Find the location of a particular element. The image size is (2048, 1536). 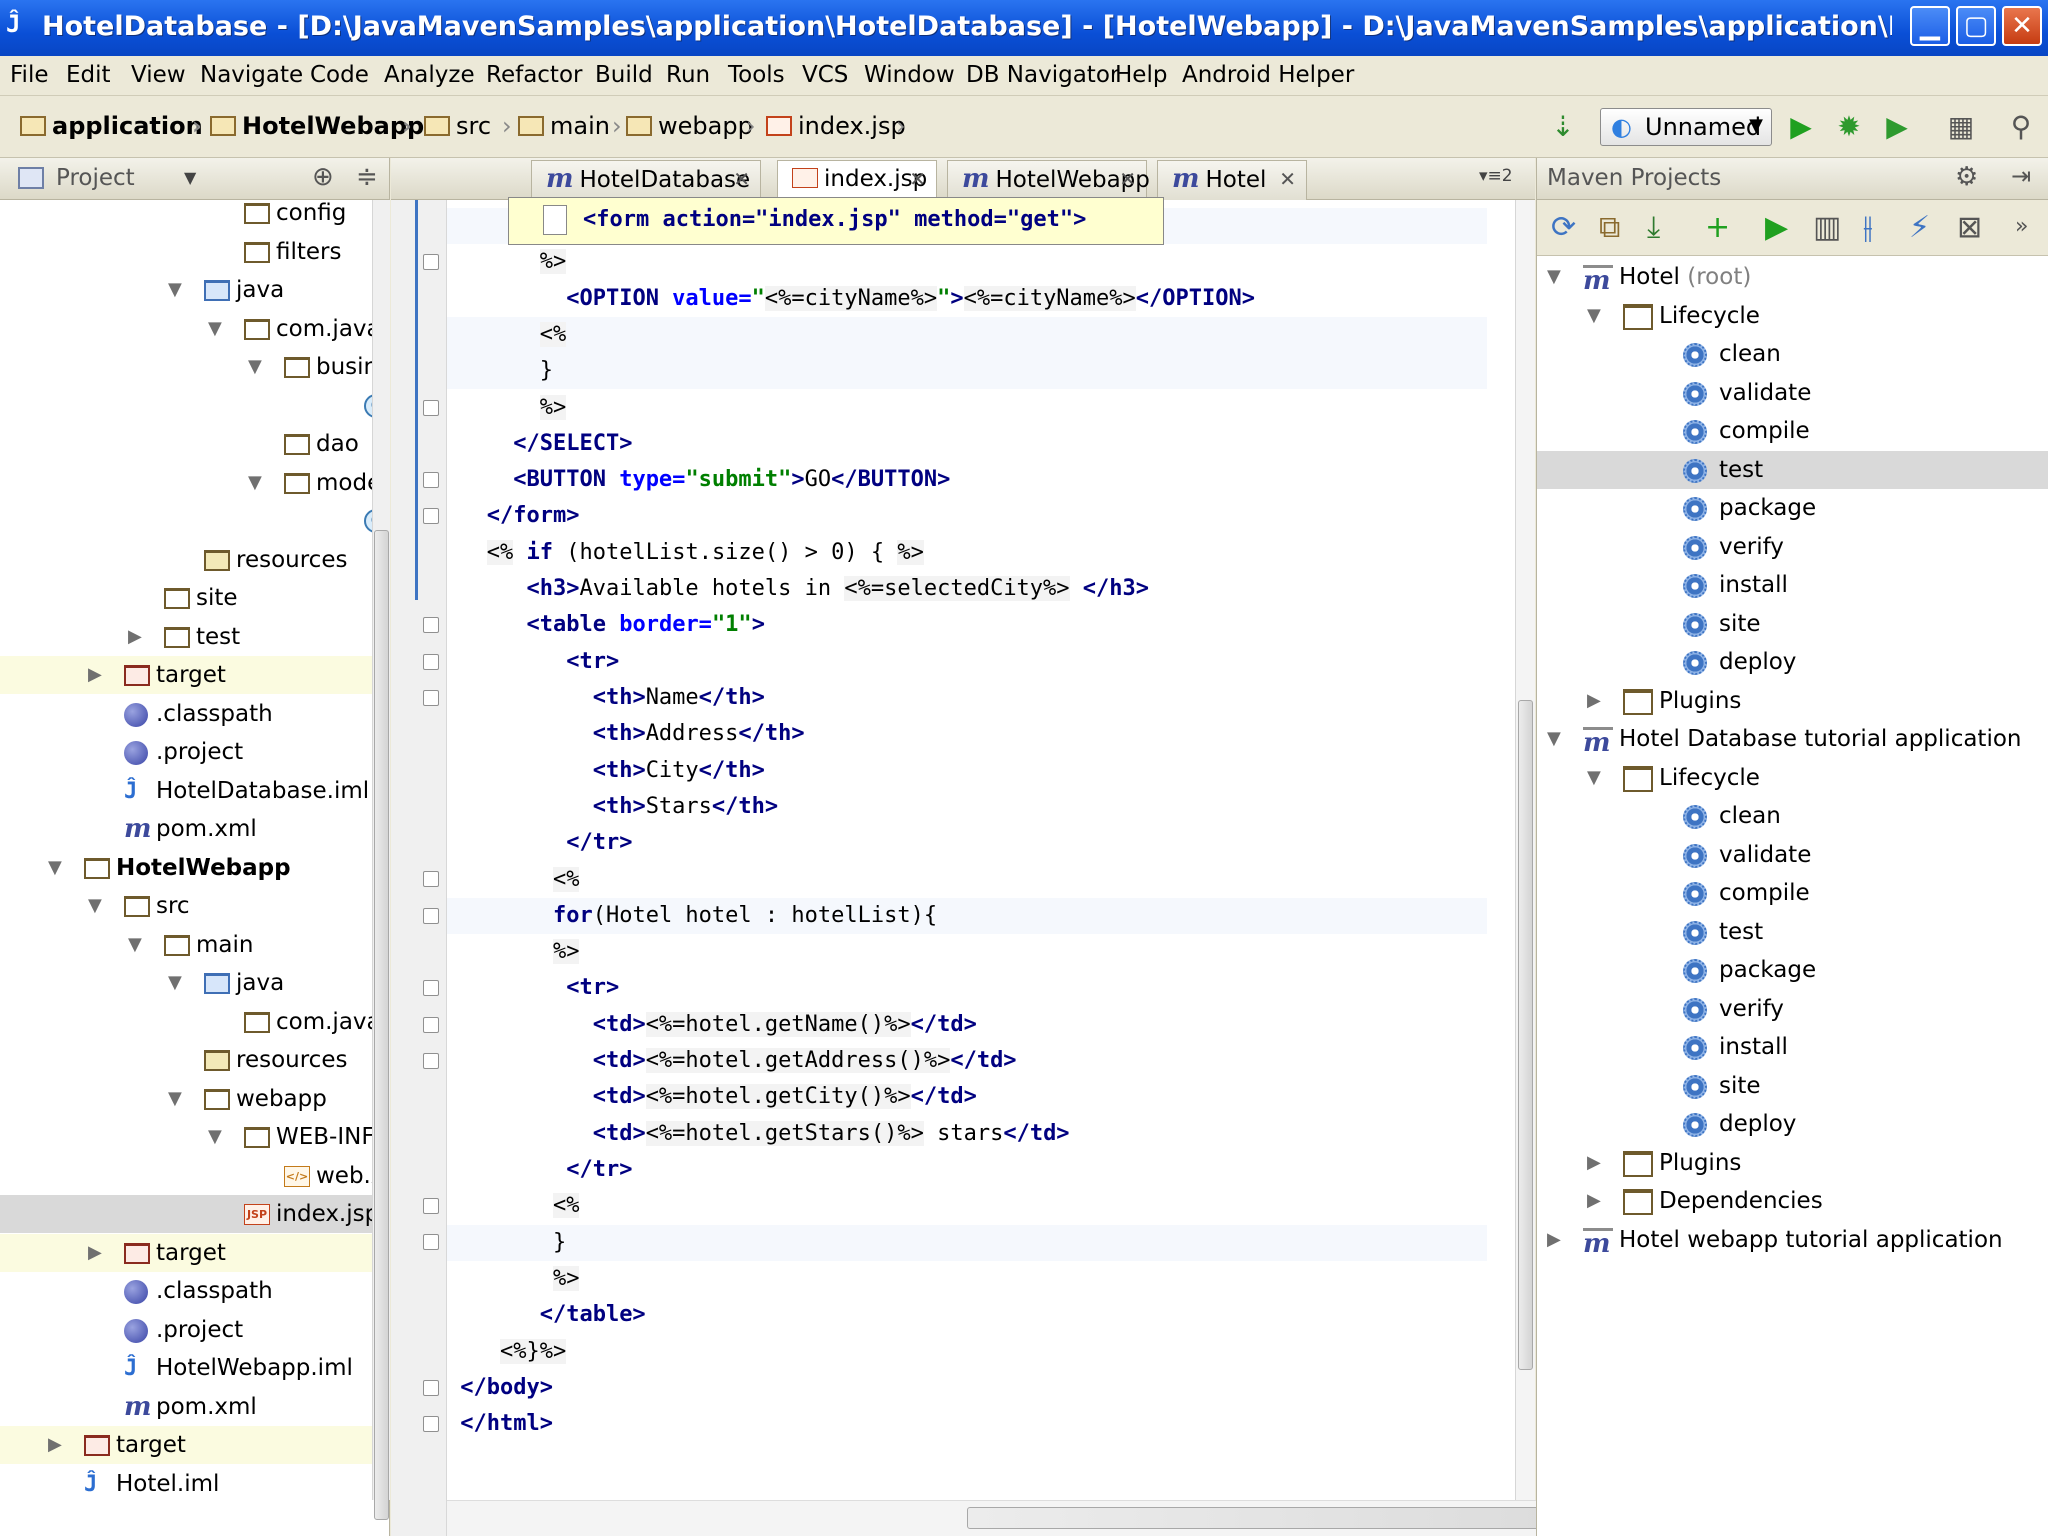

maven-item-test: test is located at coordinates (1792, 469).